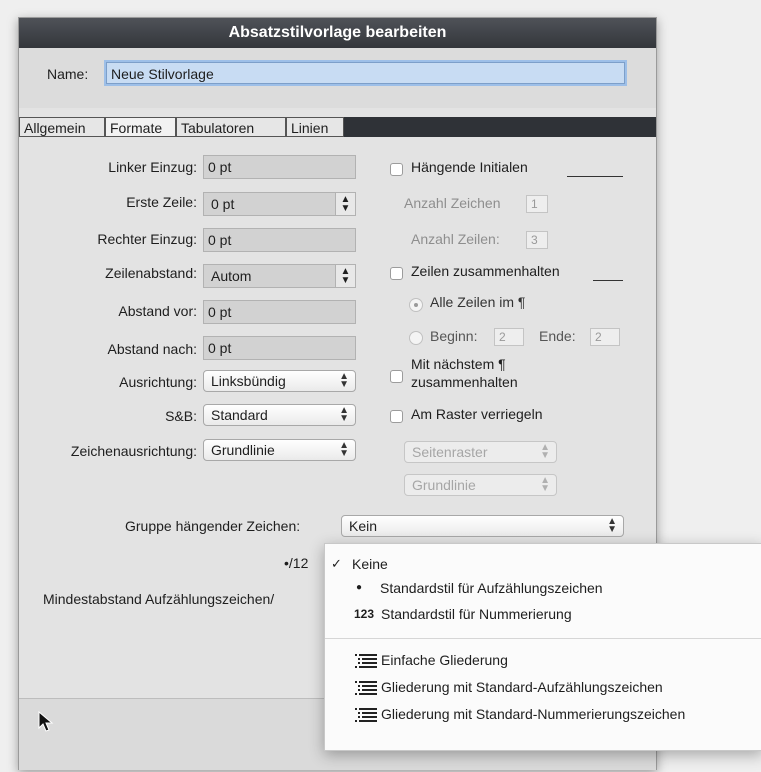 This screenshot has height=772, width=761. Describe the element at coordinates (279, 276) in the screenshot. I see `zeilenabstand-input: Autom ▲ ▼` at that location.